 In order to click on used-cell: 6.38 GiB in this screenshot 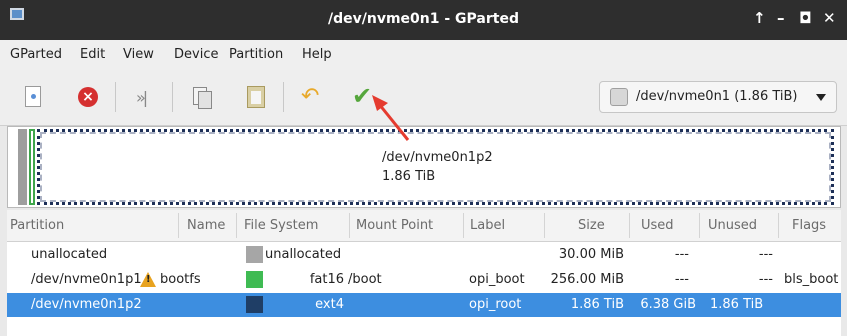, I will do `click(668, 304)`.